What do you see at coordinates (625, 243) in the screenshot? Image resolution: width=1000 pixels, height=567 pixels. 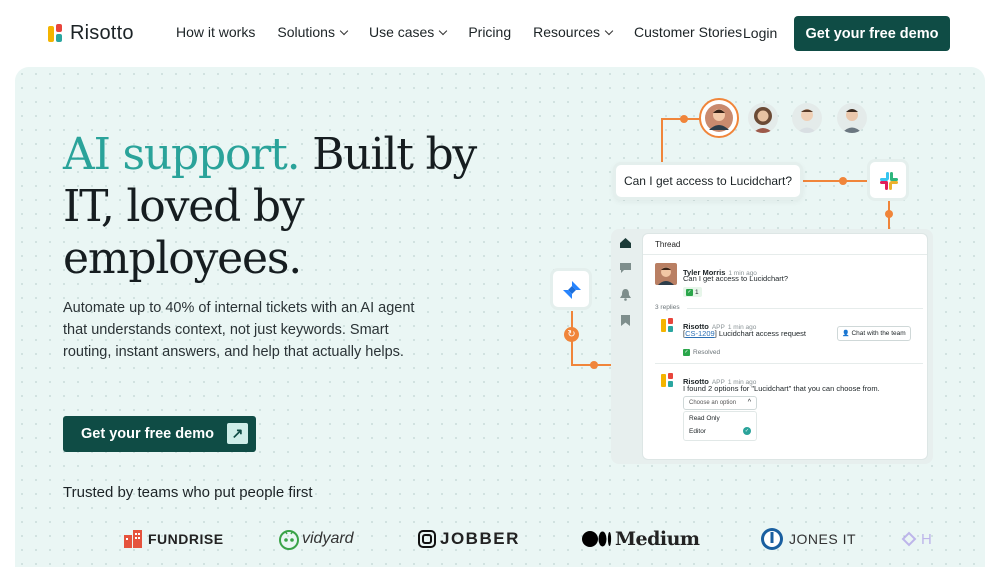 I see `home-icon` at bounding box center [625, 243].